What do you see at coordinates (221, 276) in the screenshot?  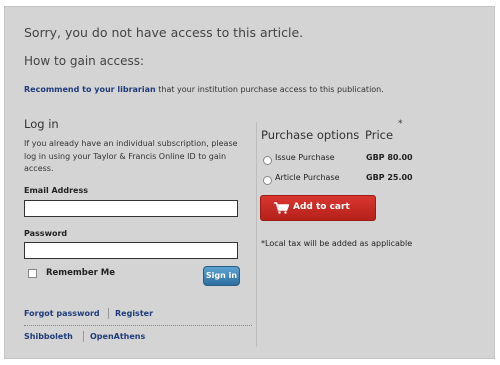 I see `sign-in-button: Sign in` at bounding box center [221, 276].